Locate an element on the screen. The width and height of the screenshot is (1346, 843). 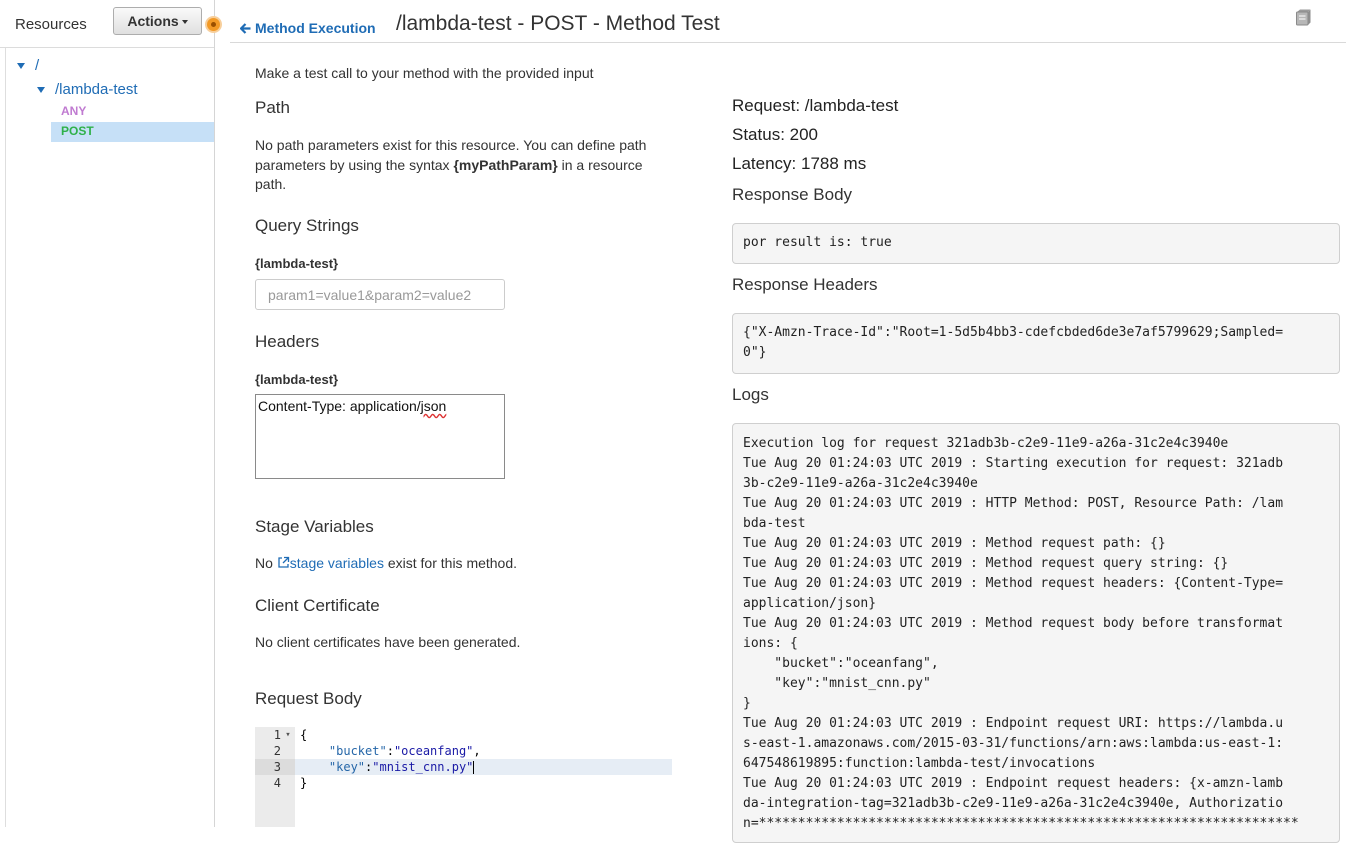
resources-title: Resources is located at coordinates (51, 24).